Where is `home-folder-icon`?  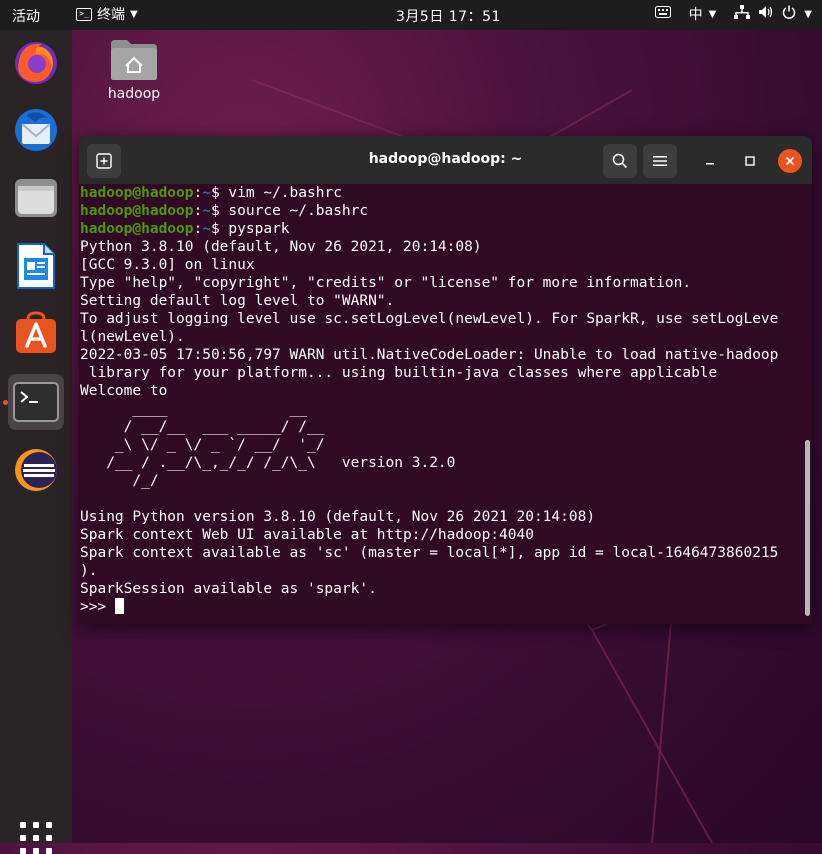
home-folder-icon is located at coordinates (134, 60).